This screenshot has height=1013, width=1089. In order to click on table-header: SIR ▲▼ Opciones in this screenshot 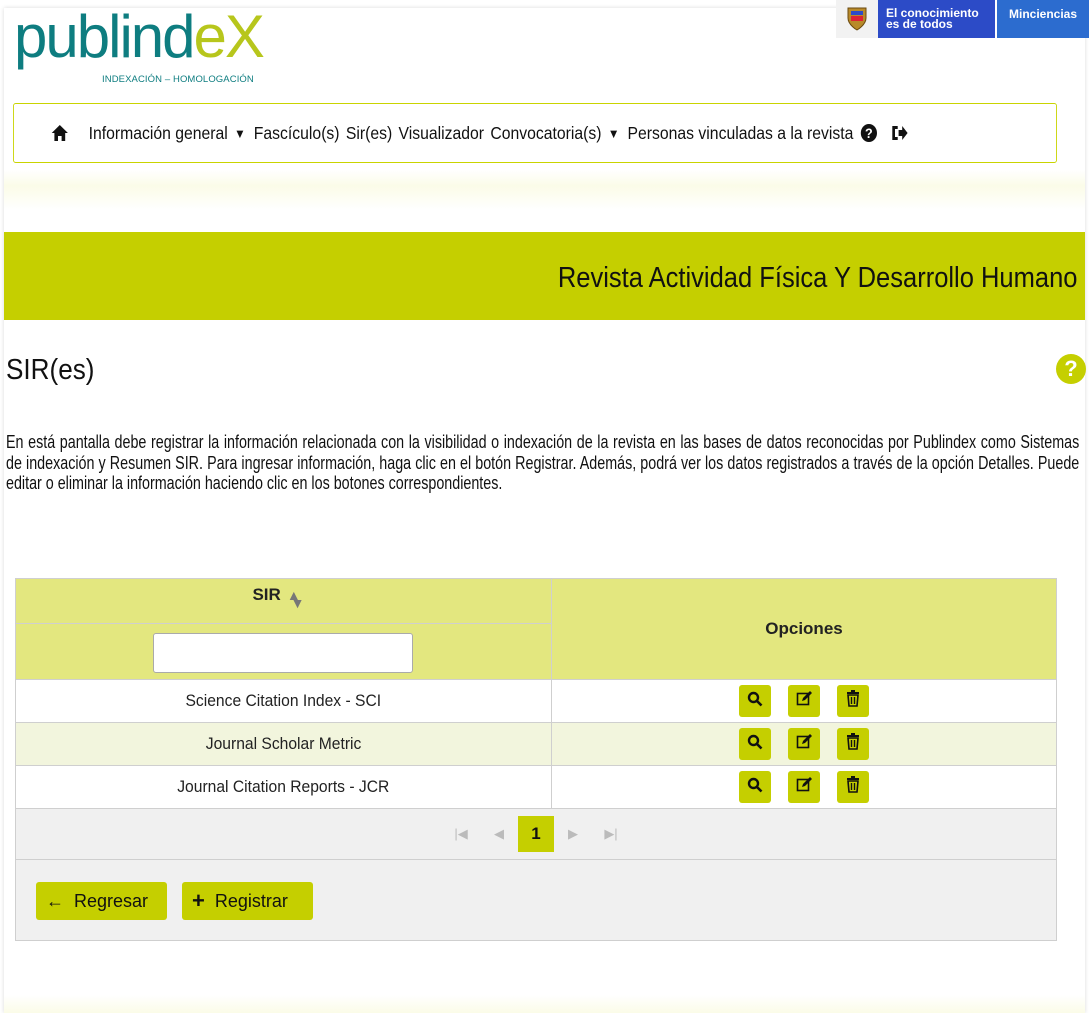, I will do `click(536, 629)`.